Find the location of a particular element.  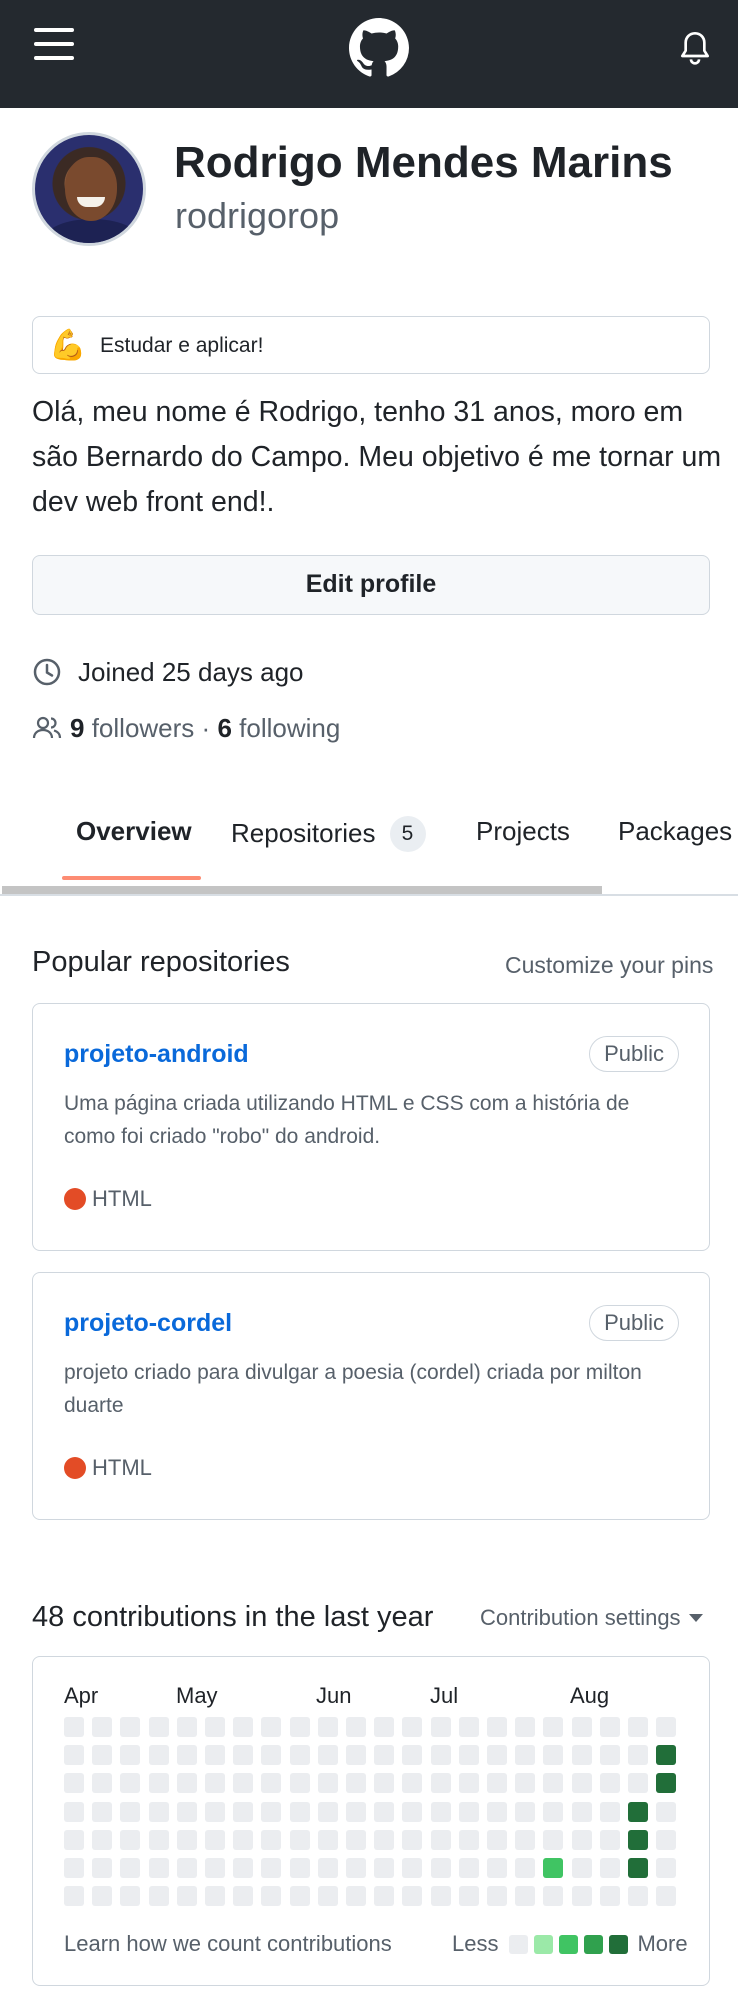

following-link: 6 following is located at coordinates (278, 728).